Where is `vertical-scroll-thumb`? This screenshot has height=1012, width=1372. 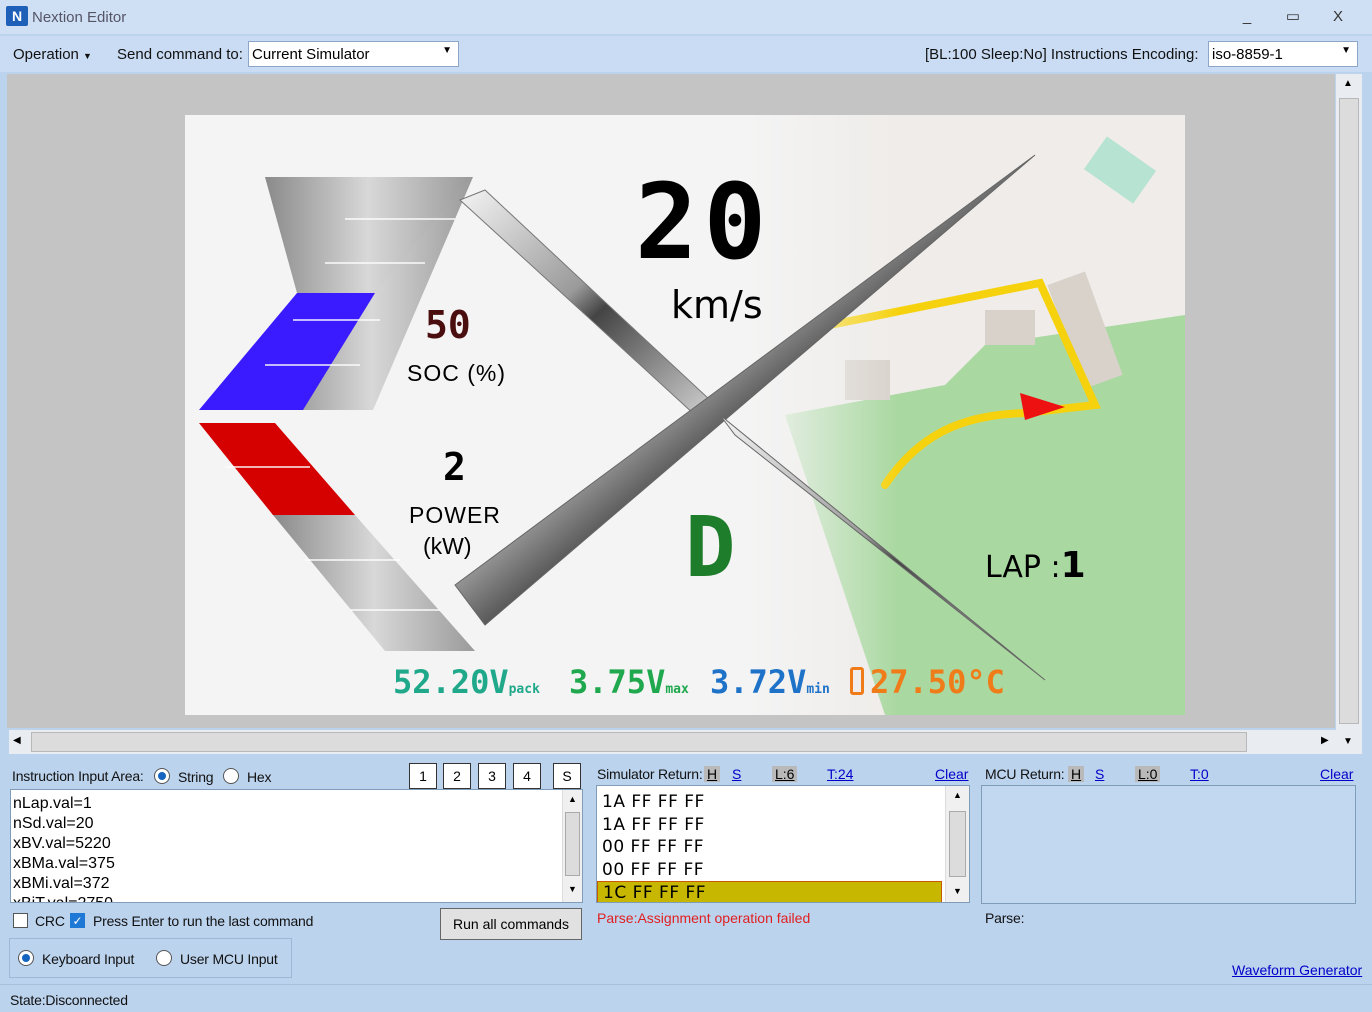
vertical-scroll-thumb is located at coordinates (1349, 411).